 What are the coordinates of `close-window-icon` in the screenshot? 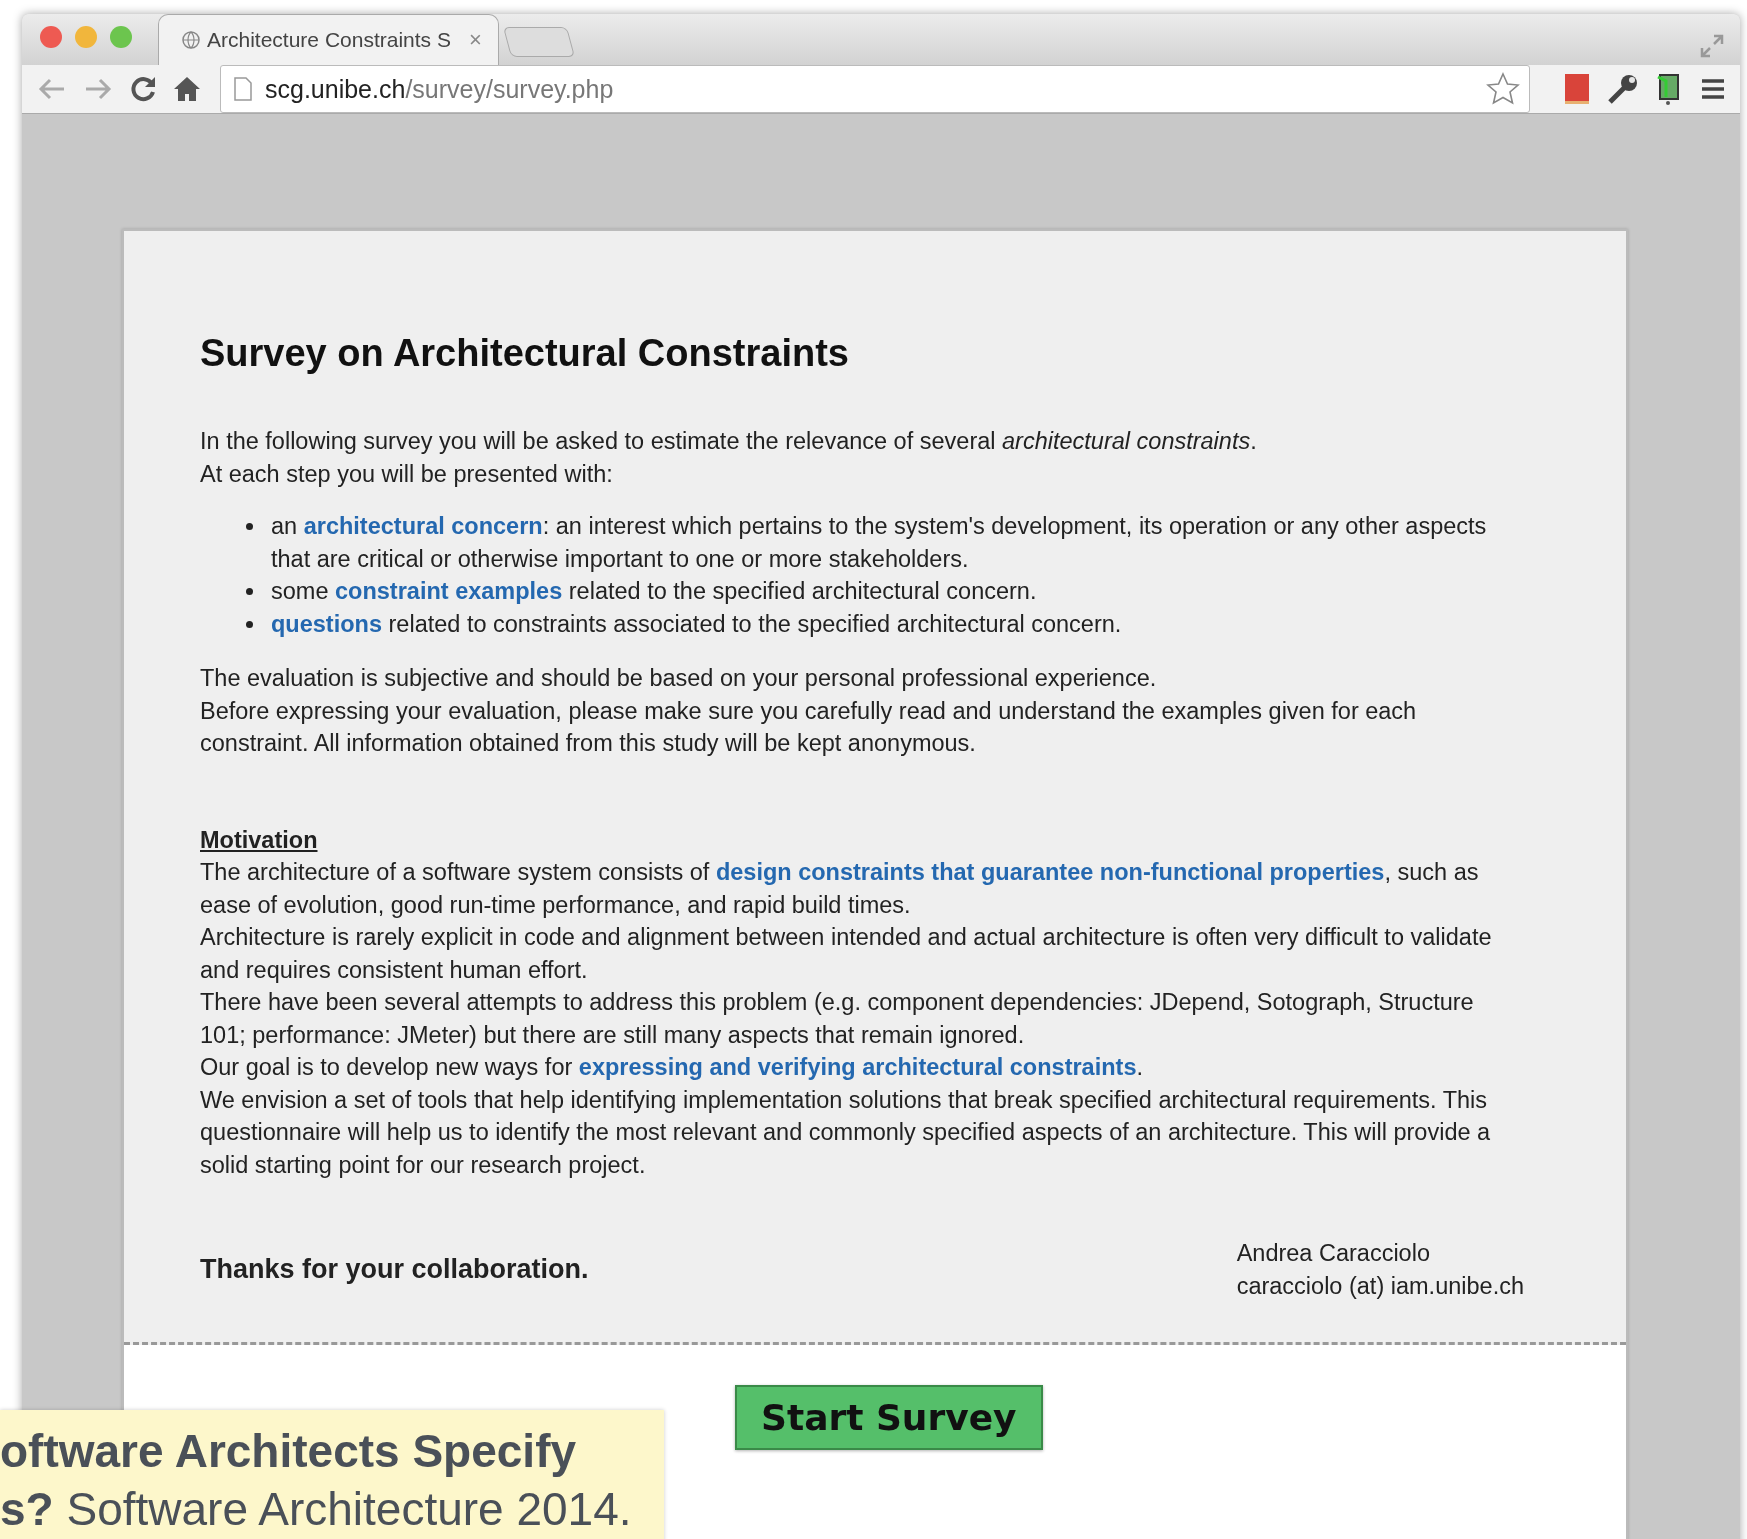 It's located at (51, 36).